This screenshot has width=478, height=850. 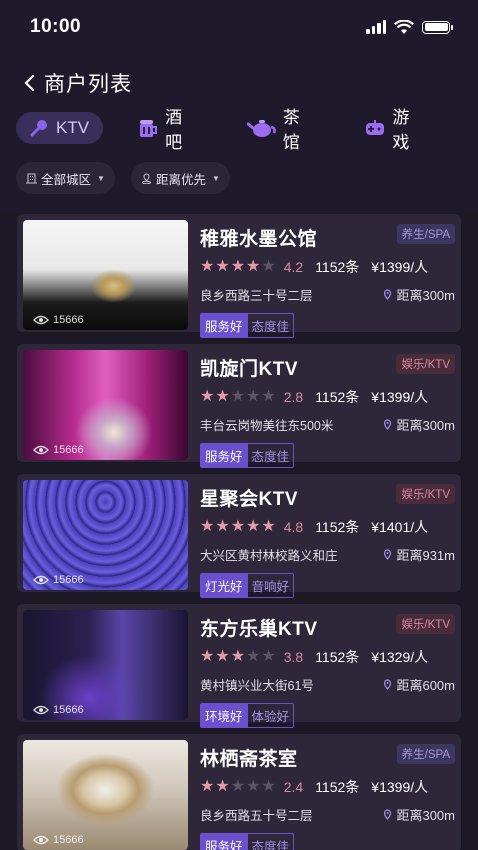 What do you see at coordinates (293, 397) in the screenshot?
I see `rating-score: 2.8` at bounding box center [293, 397].